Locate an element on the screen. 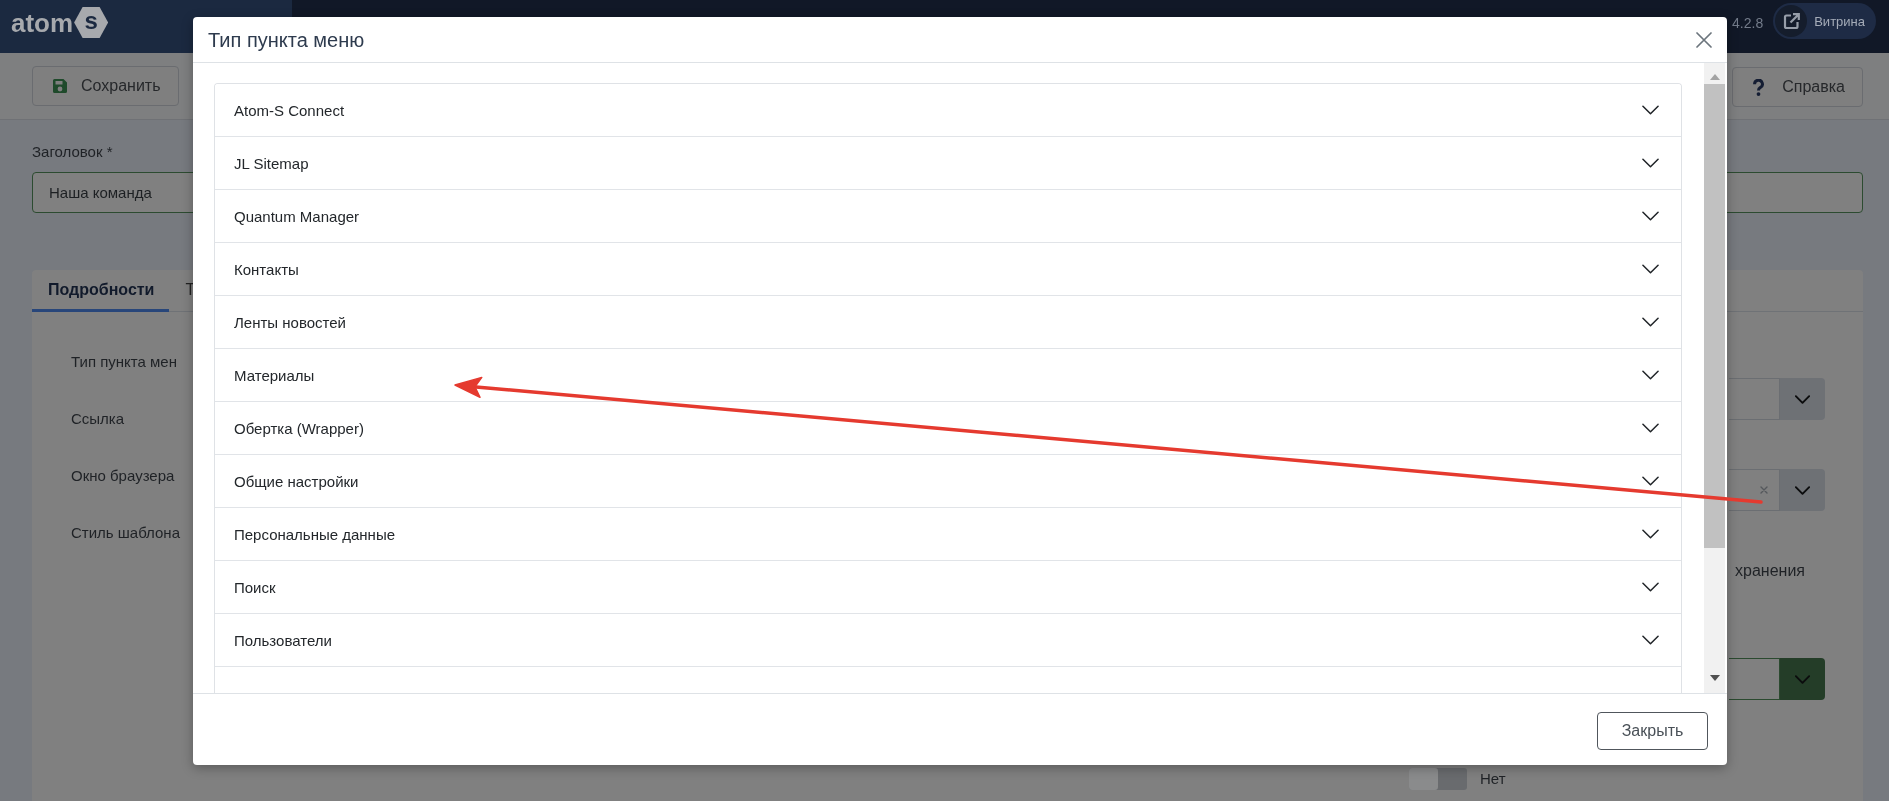 This screenshot has height=801, width=1889. field-label: Ссылка is located at coordinates (98, 419).